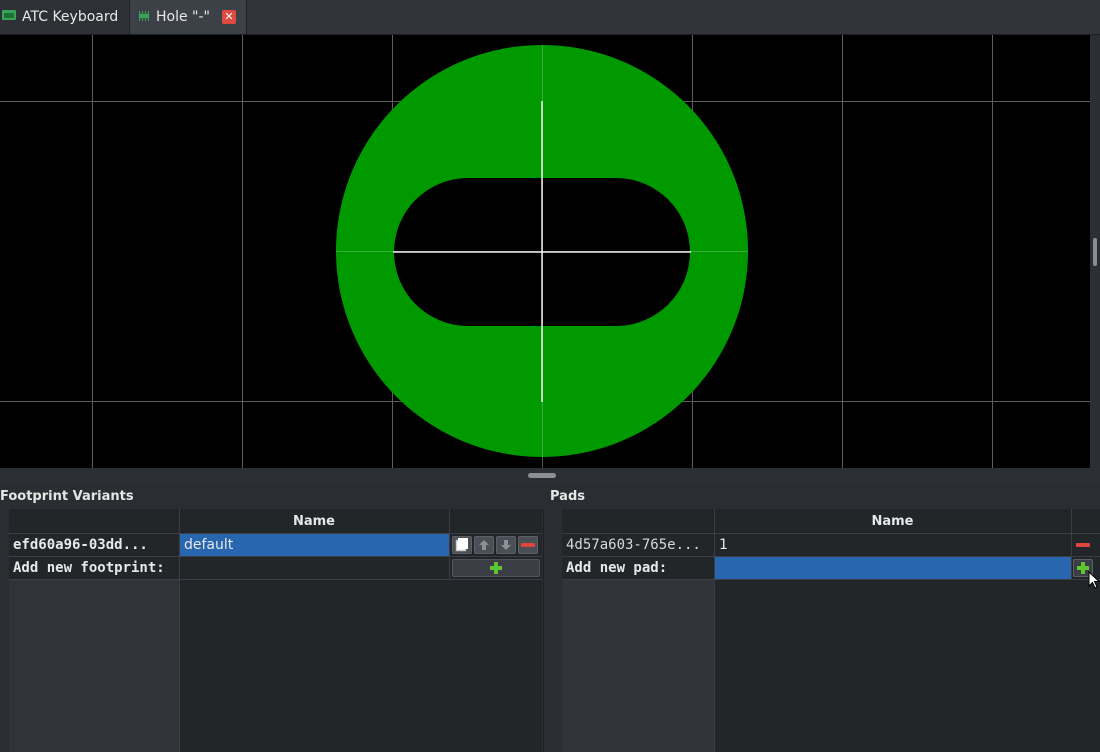 Image resolution: width=1100 pixels, height=752 pixels. I want to click on tab-bar: ATC Keyboard Hole "-" ✕, so click(550, 17).